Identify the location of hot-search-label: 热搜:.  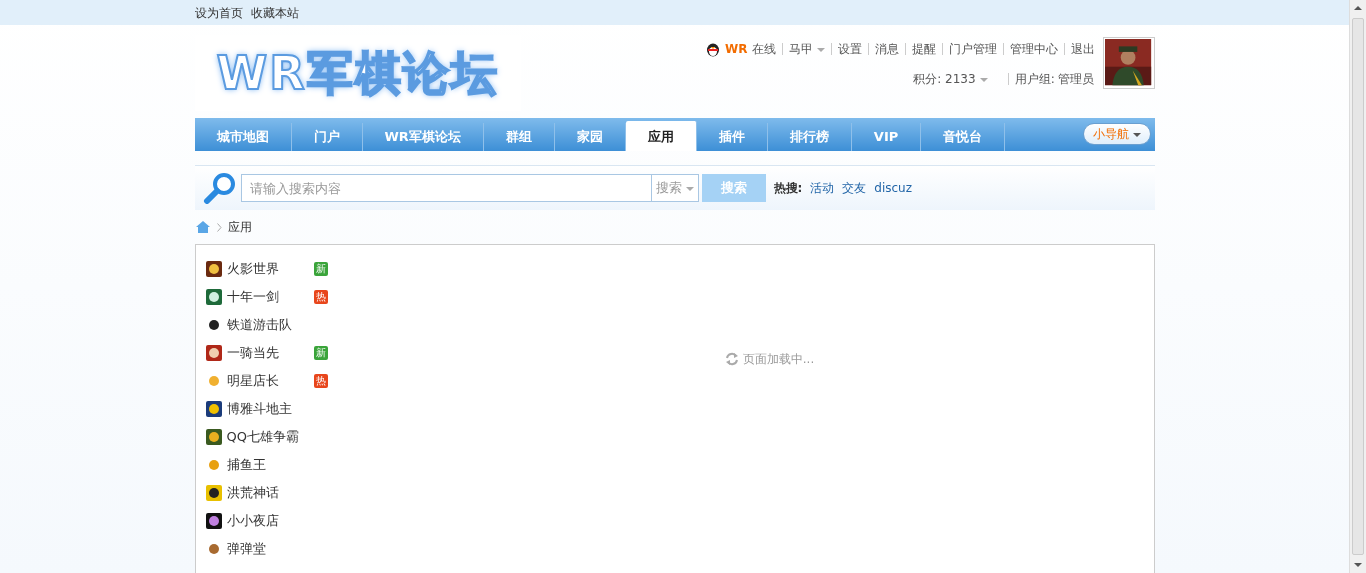
(788, 188).